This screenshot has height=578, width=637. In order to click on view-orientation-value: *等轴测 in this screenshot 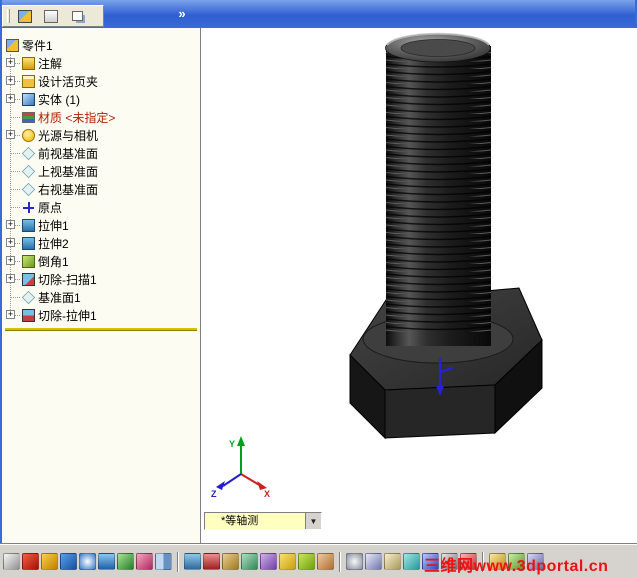, I will do `click(240, 521)`.